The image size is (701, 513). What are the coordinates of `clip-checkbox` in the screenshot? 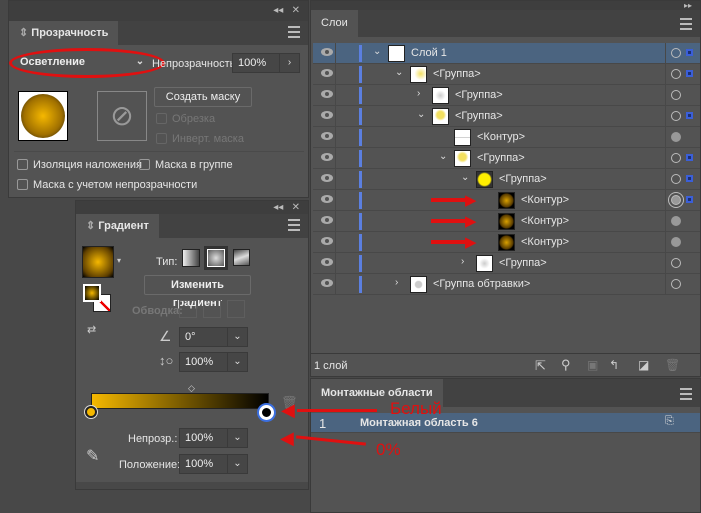 It's located at (161, 118).